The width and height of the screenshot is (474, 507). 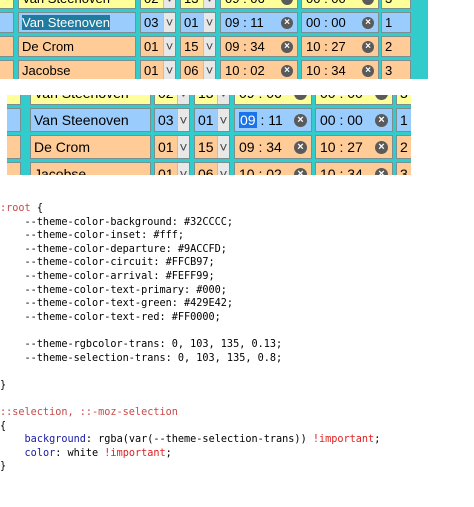 I want to click on time-text: 09 : 06, so click(x=245, y=3).